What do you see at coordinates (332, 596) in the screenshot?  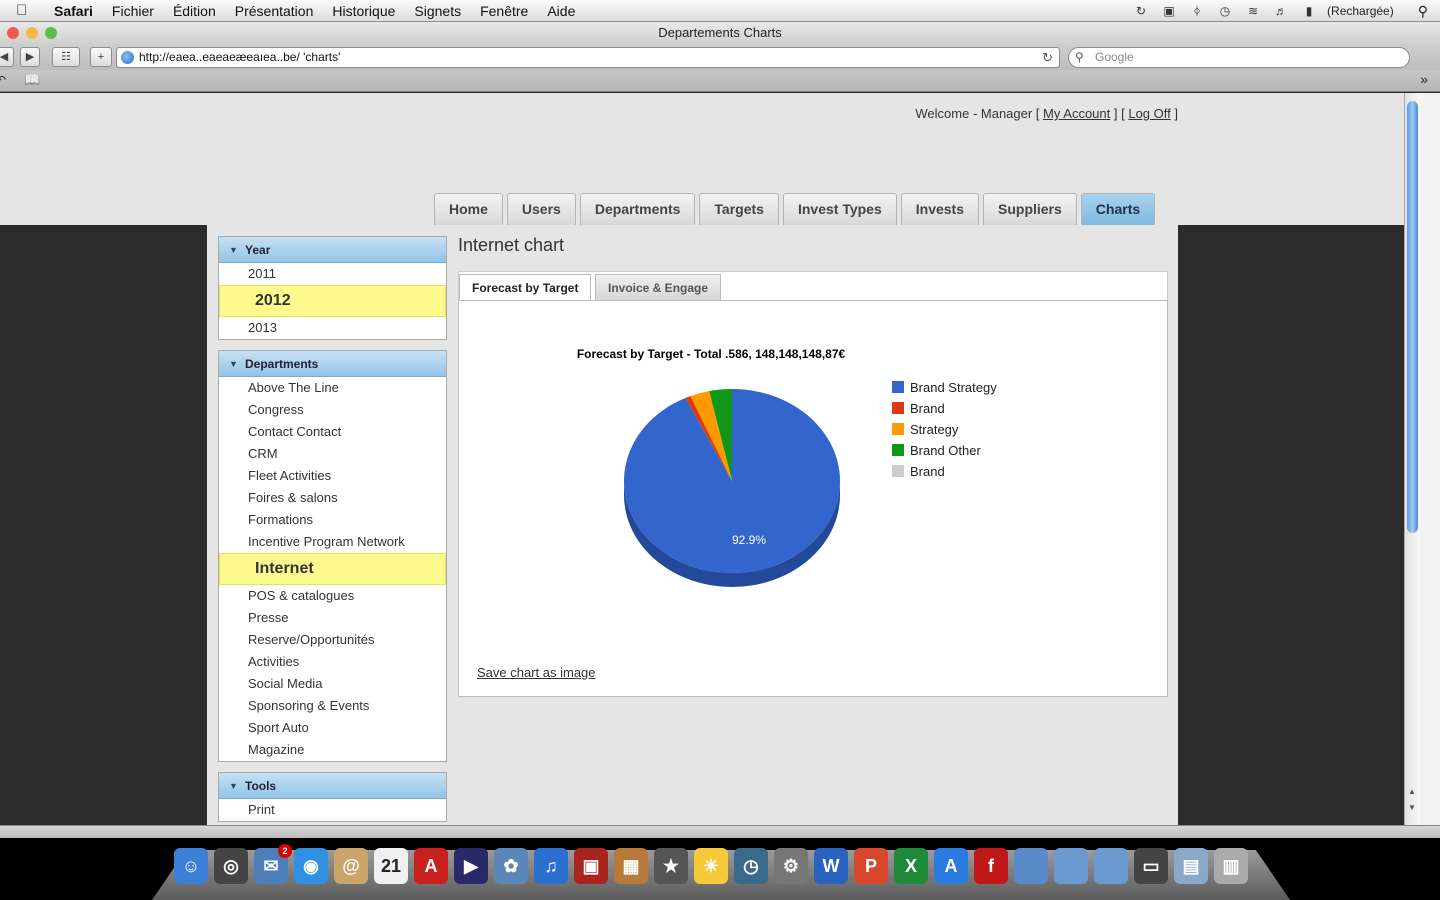 I see `department-item: POS & catalogues` at bounding box center [332, 596].